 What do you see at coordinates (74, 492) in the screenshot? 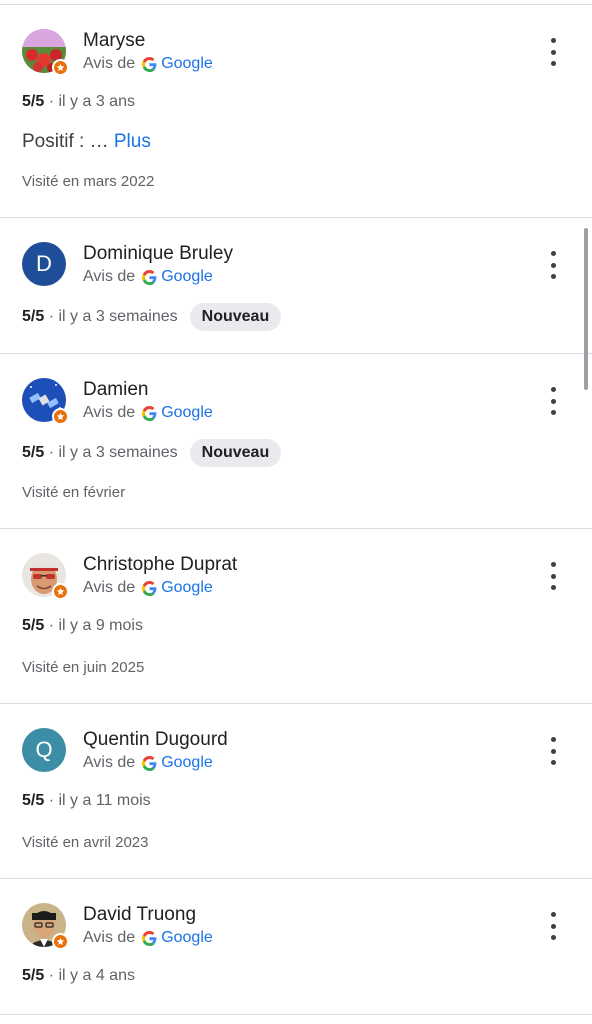
I see `visit-date: Visité en février` at bounding box center [74, 492].